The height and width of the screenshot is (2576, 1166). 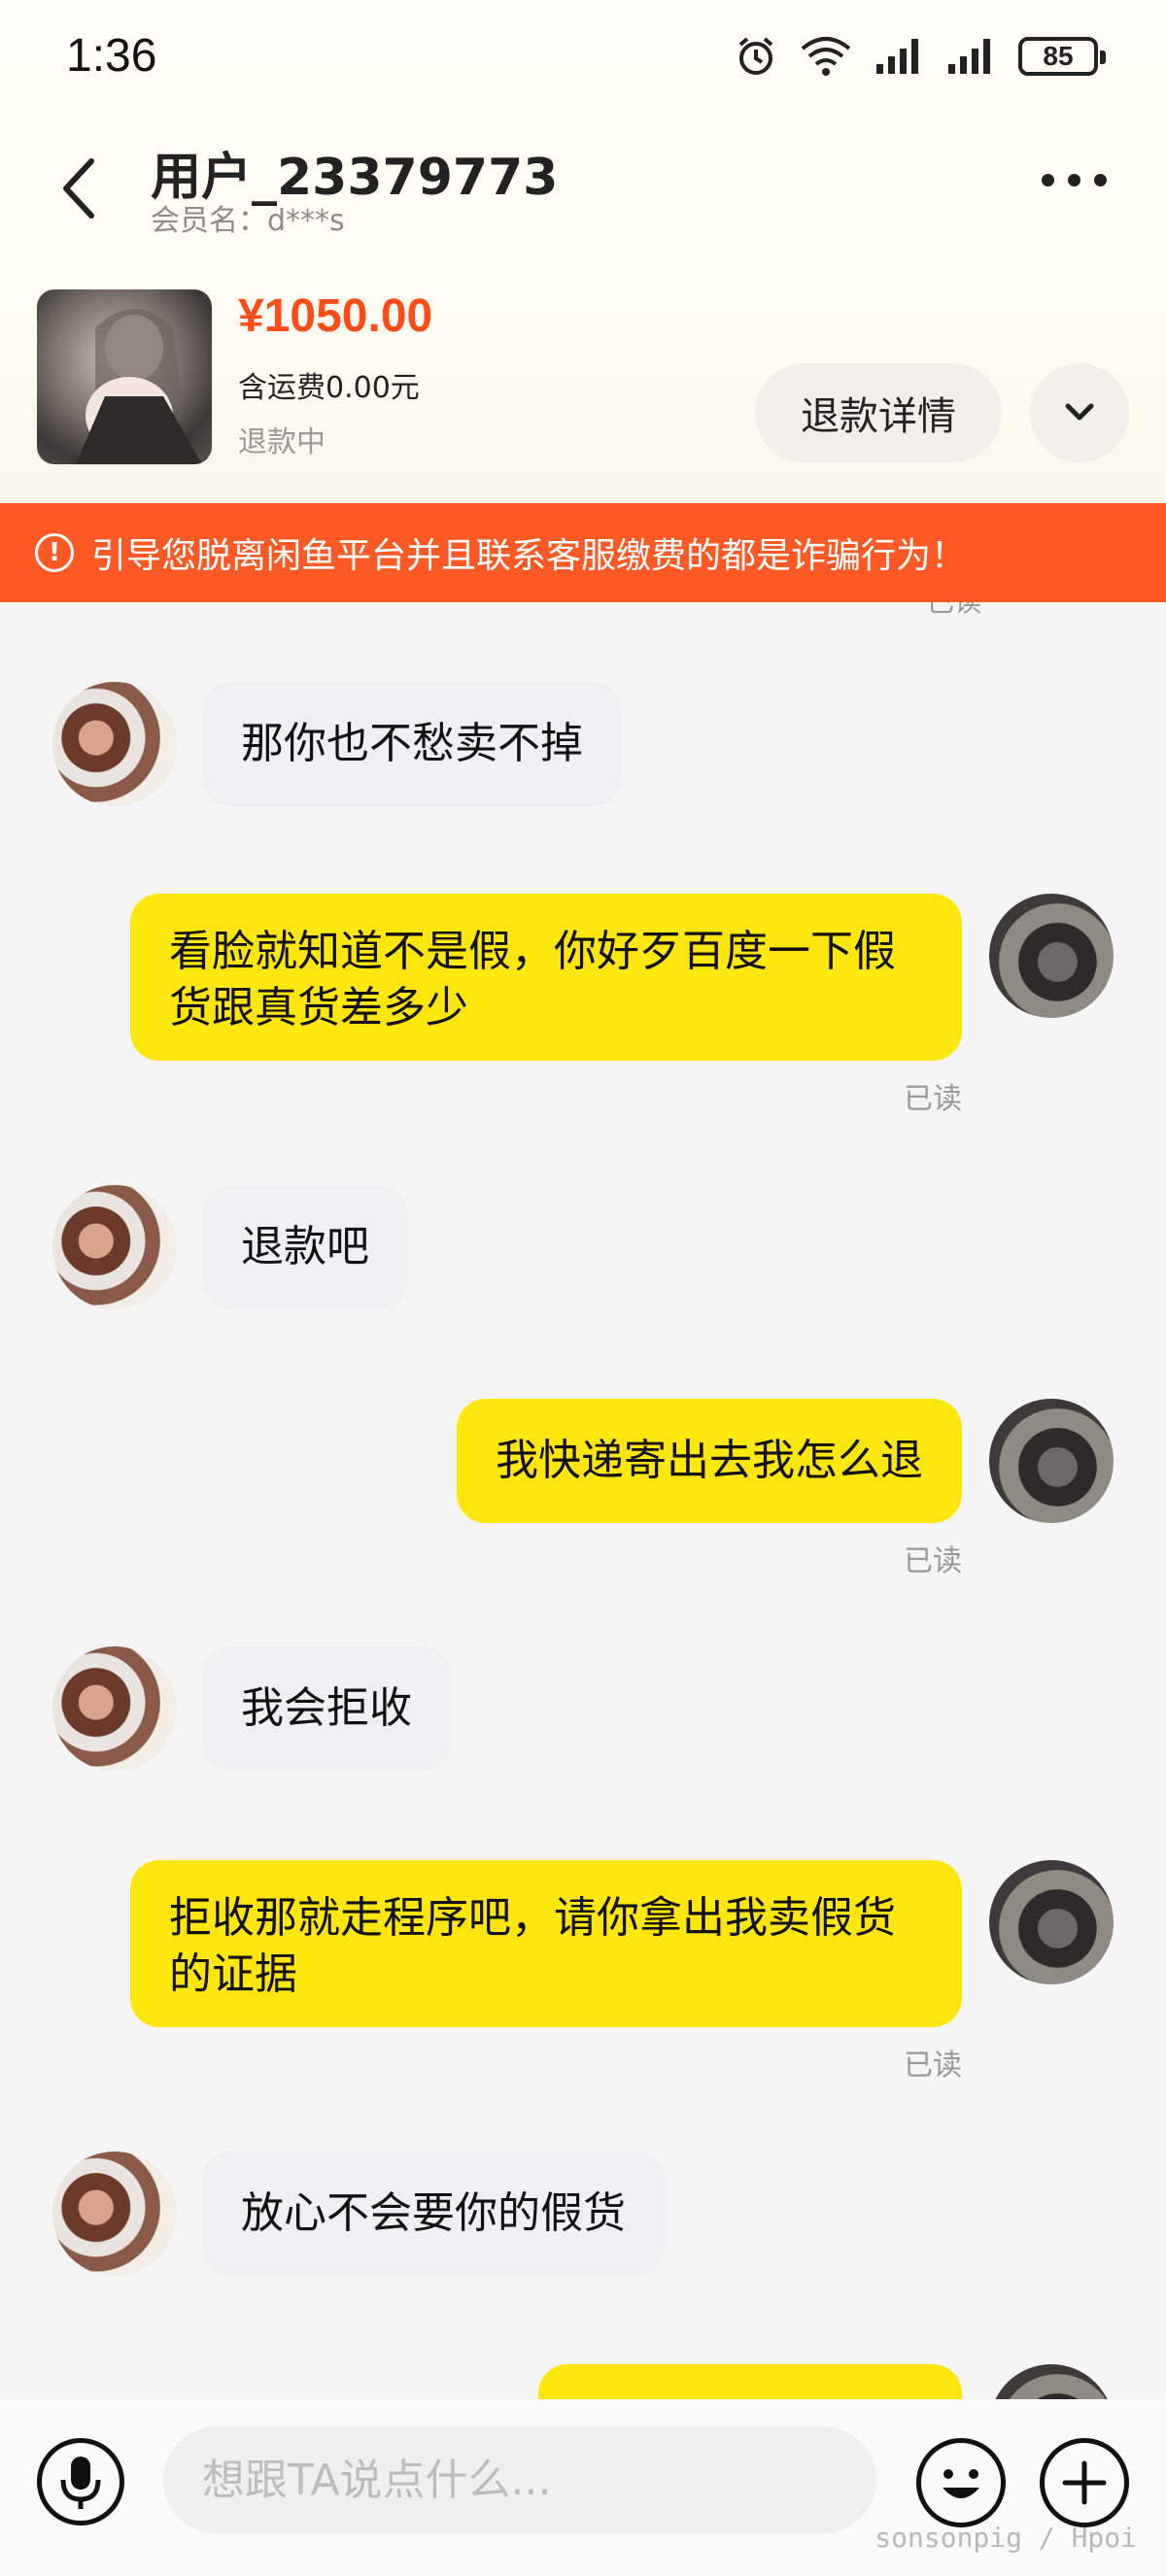 I want to click on order-status: 退款中, so click(x=282, y=442).